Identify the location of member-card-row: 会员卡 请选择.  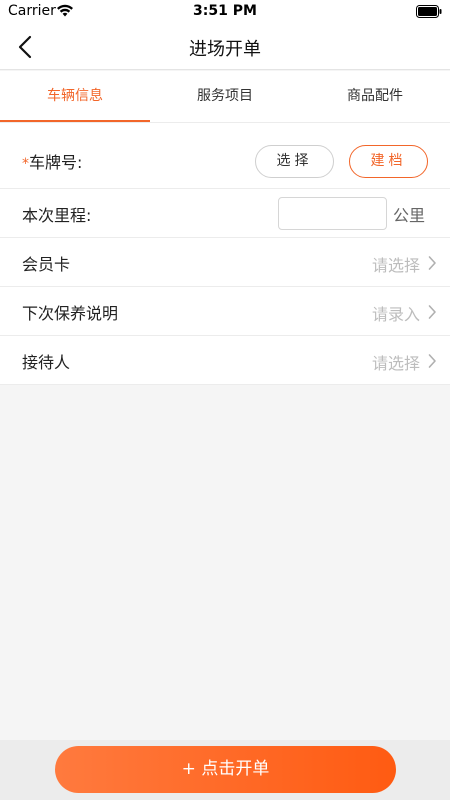
(225, 262).